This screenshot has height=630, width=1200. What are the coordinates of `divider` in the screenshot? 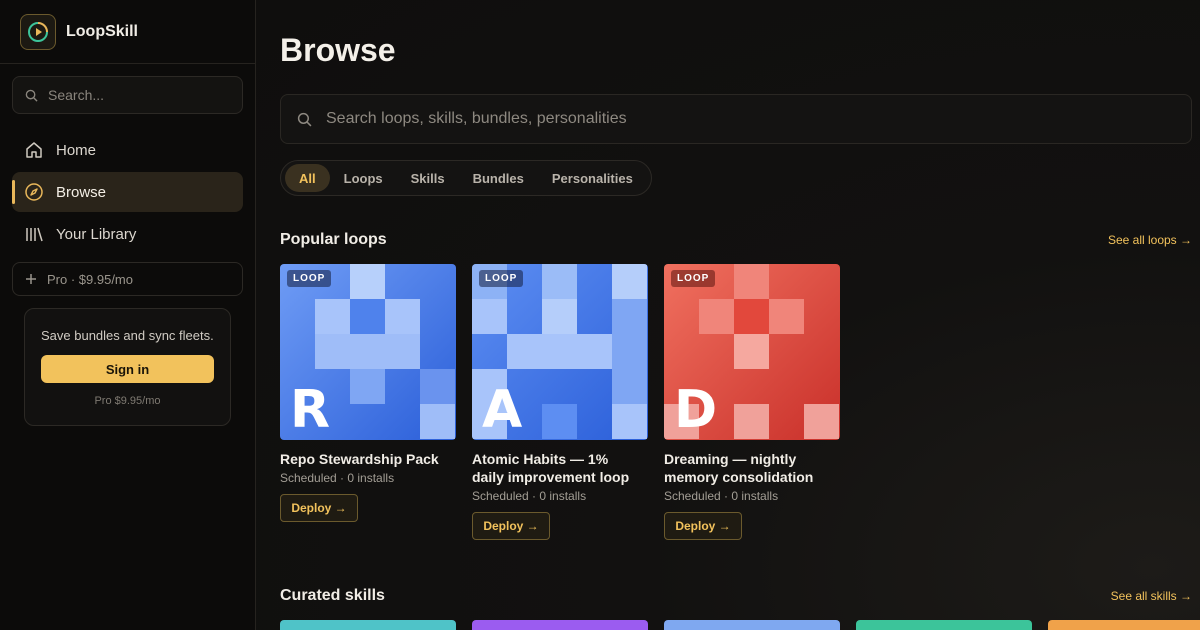 It's located at (127, 63).